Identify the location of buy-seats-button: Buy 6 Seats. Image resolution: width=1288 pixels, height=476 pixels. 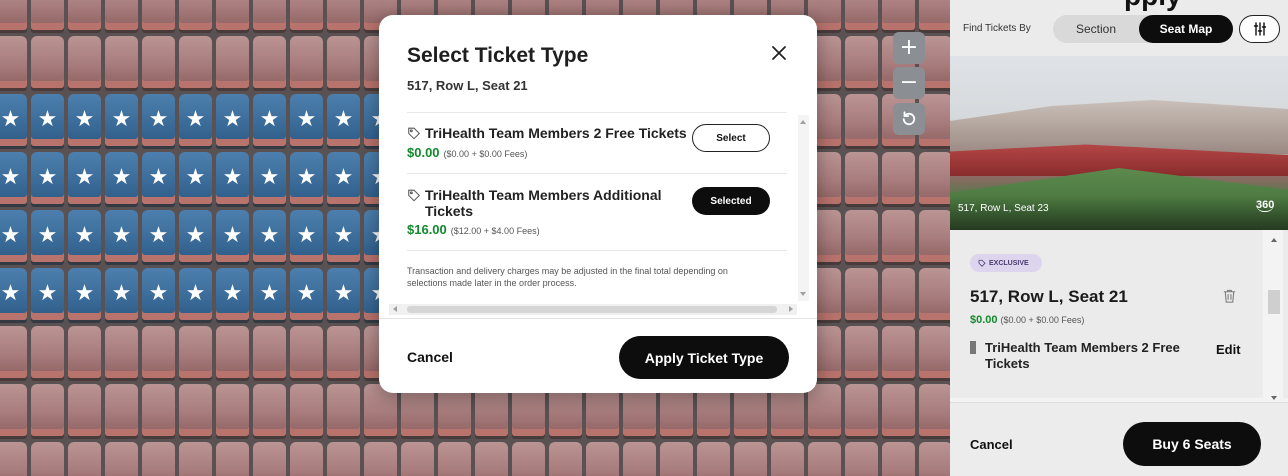
(1192, 444).